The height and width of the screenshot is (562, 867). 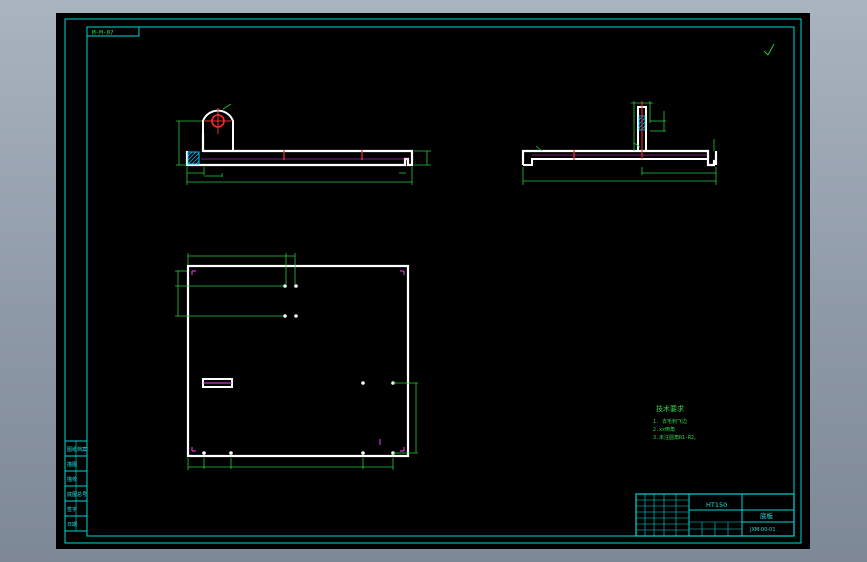 I want to click on tech-note-2: 2.xx倒角, so click(x=664, y=429).